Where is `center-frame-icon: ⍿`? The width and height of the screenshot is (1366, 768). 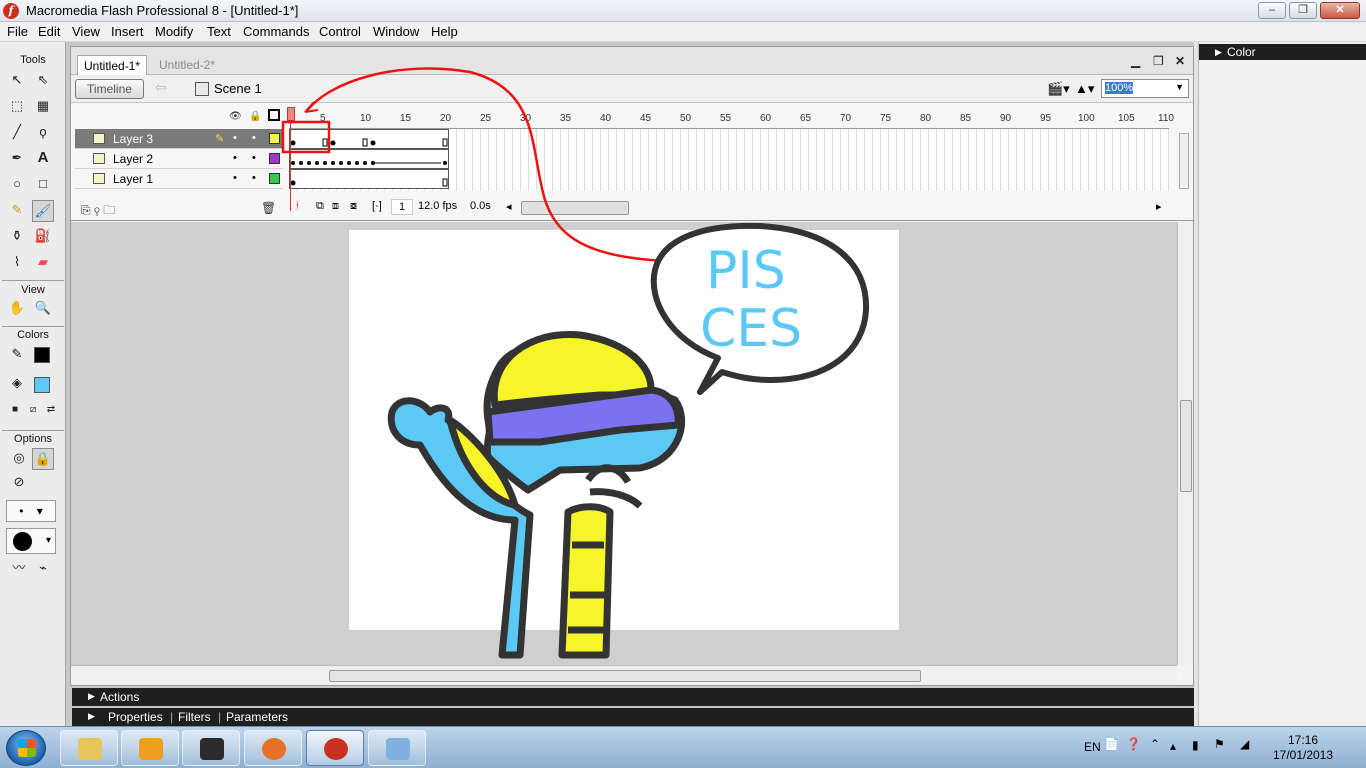 center-frame-icon: ⍿ is located at coordinates (297, 207).